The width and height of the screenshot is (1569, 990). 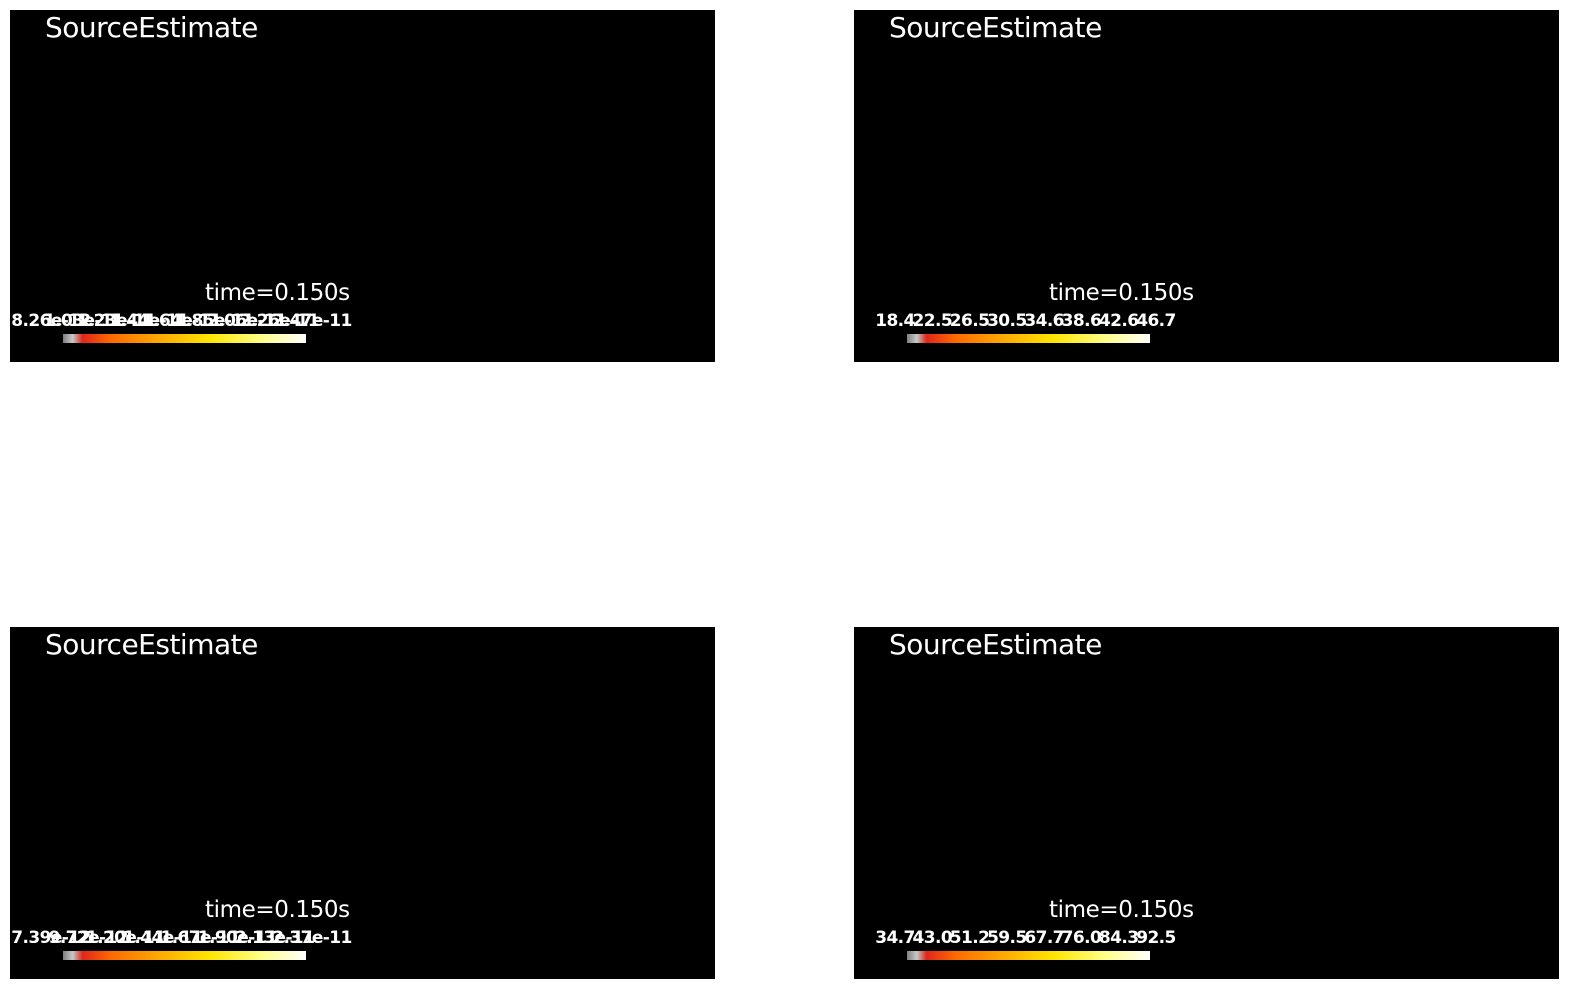 I want to click on colorbar-tick-label: 34.6, so click(x=1044, y=321).